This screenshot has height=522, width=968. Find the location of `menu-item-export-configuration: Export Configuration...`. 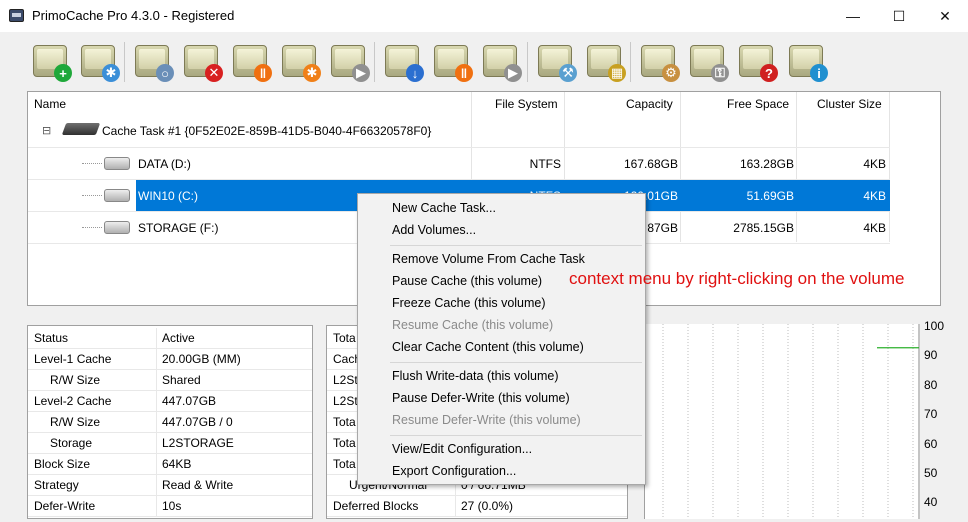

menu-item-export-configuration: Export Configuration... is located at coordinates (454, 471).